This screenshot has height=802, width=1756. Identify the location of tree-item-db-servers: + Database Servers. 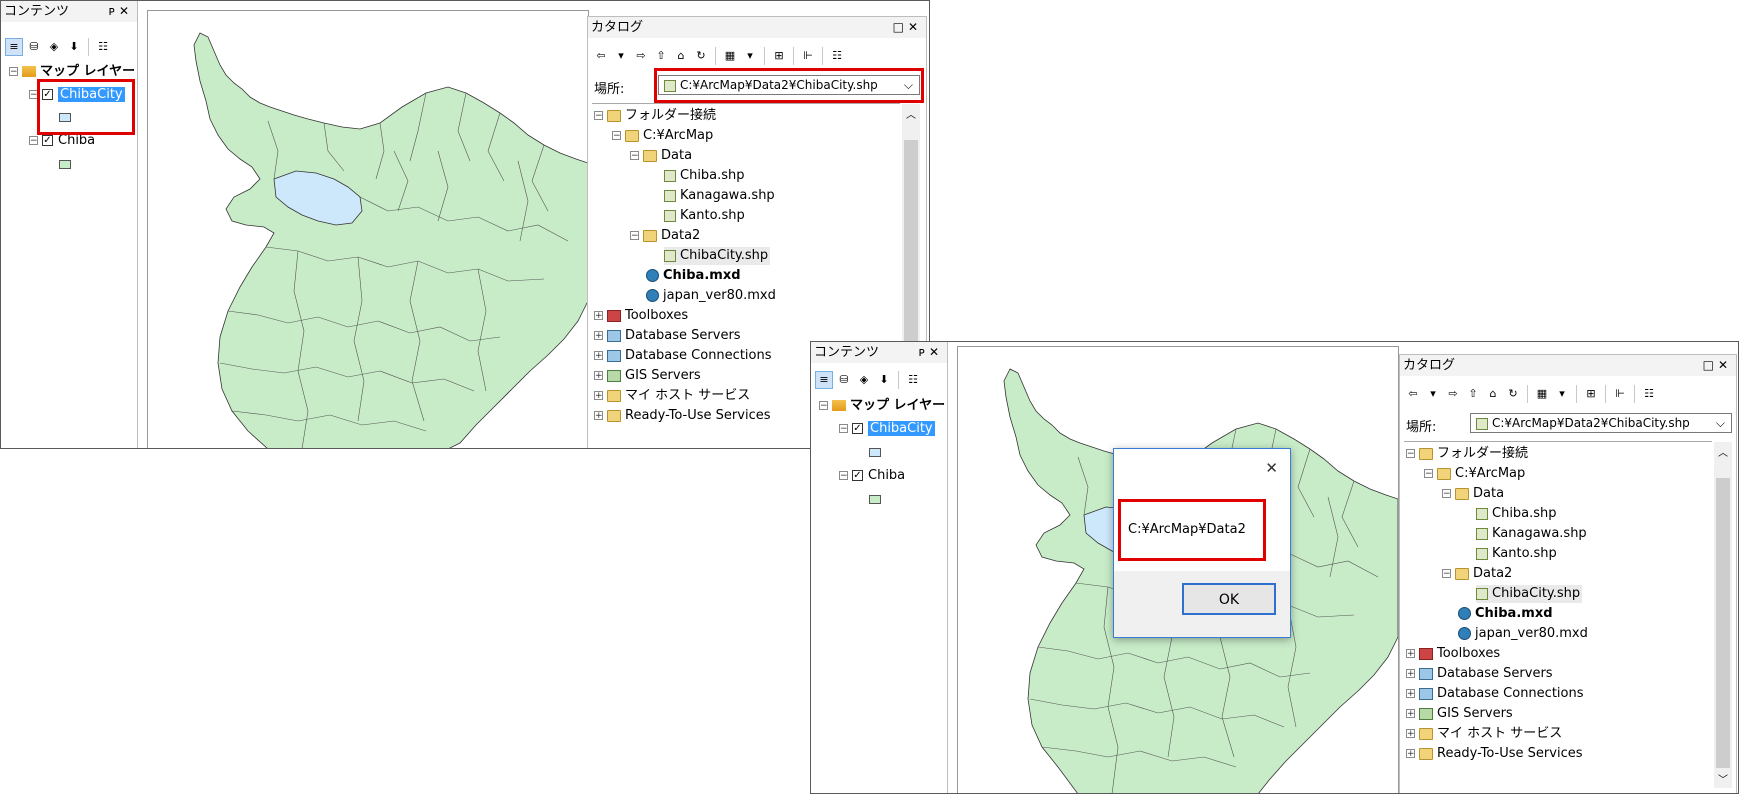
(667, 336).